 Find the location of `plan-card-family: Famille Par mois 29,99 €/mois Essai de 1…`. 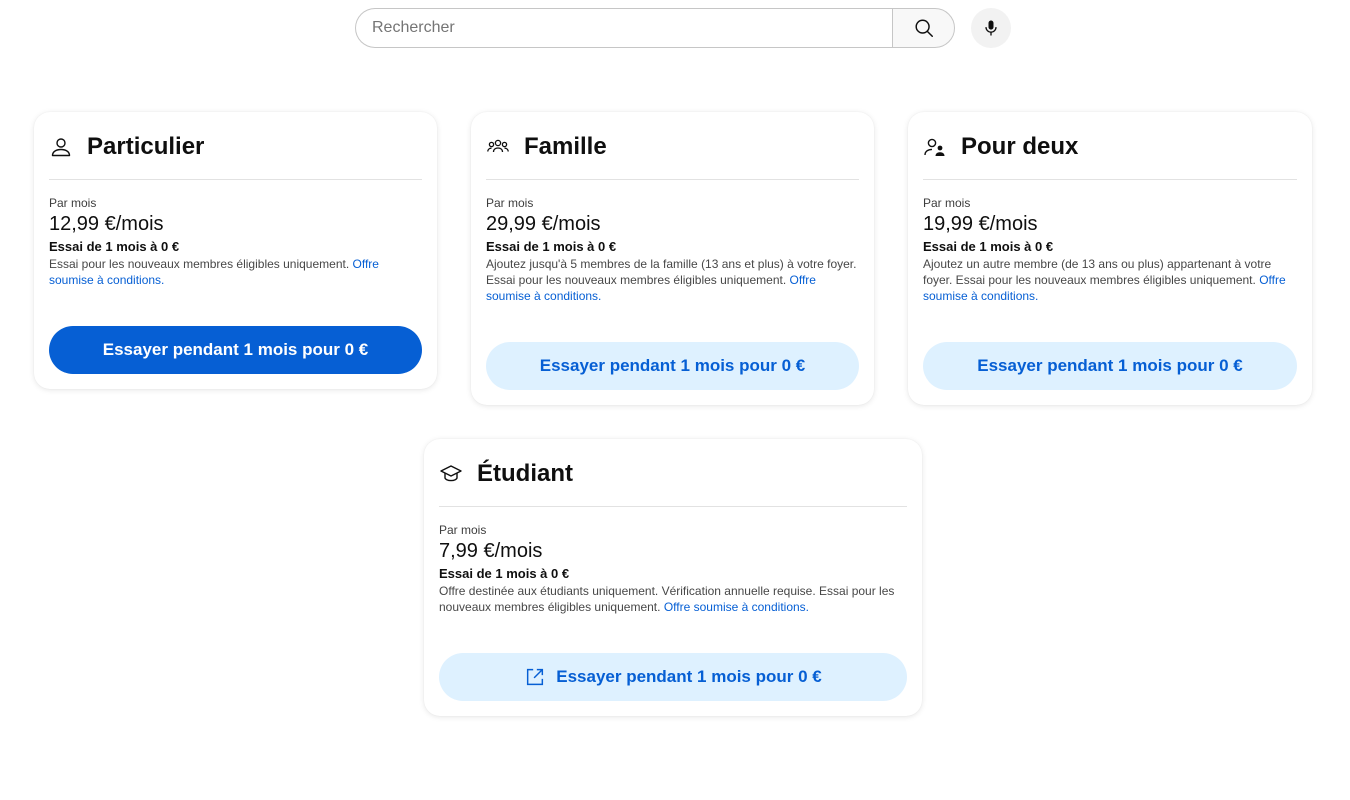

plan-card-family: Famille Par mois 29,99 €/mois Essai de 1… is located at coordinates (672, 258).